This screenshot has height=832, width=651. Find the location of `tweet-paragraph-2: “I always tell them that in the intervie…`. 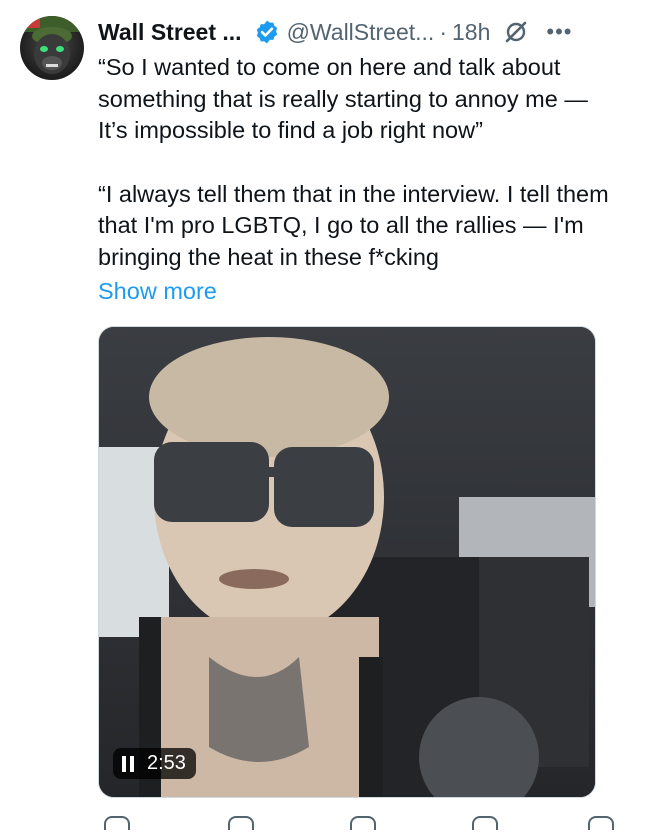

tweet-paragraph-2: “I always tell them that in the intervie… is located at coordinates (353, 225).